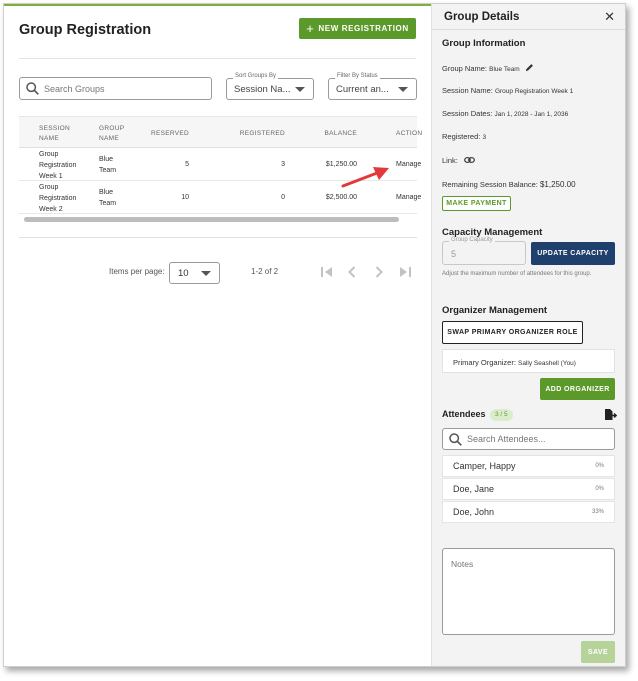  I want to click on attendee-name: Camper, Happy, so click(484, 466).